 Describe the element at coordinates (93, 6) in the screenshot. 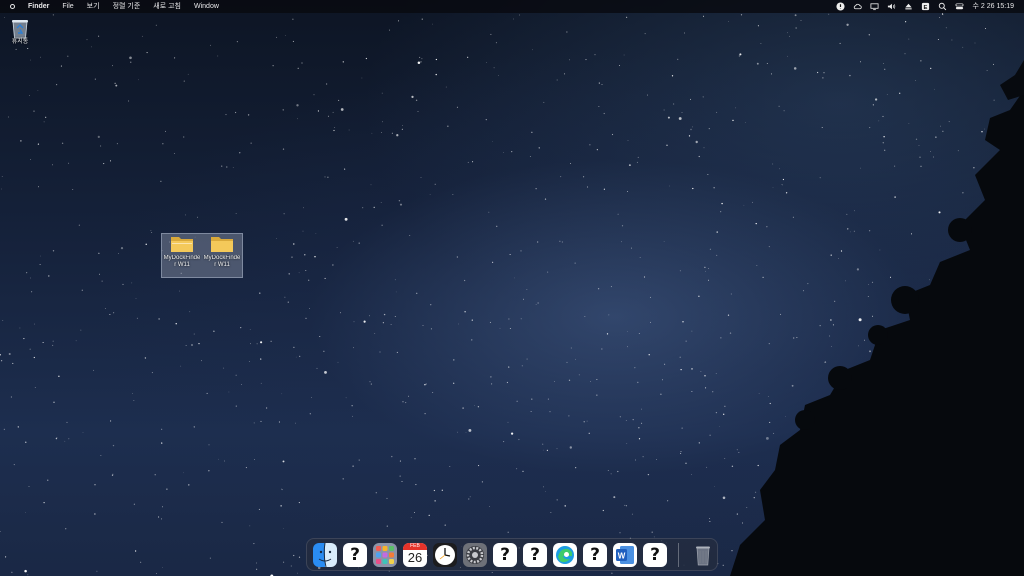

I see `menu-view: 보기` at that location.